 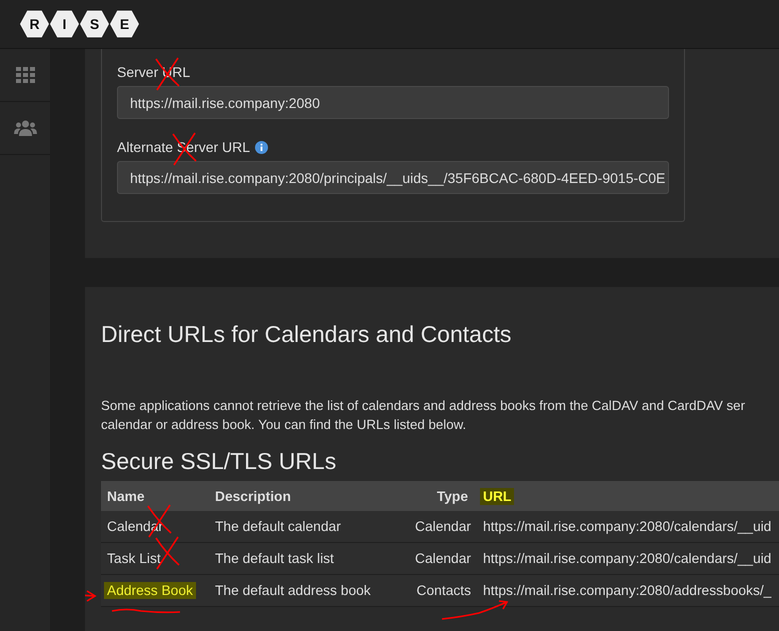 I want to click on column-header: URL, so click(x=497, y=496).